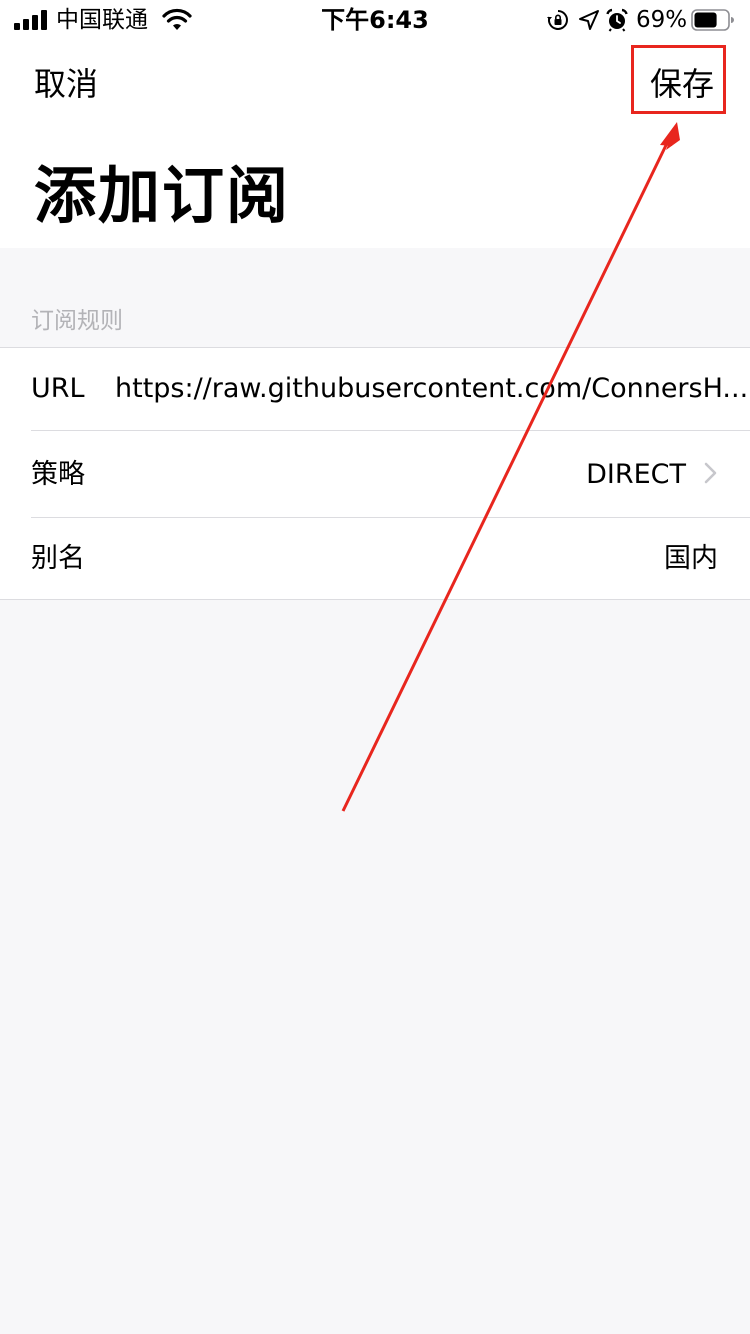 Image resolution: width=750 pixels, height=1334 pixels. What do you see at coordinates (691, 559) in the screenshot?
I see `alias-value: 国内` at bounding box center [691, 559].